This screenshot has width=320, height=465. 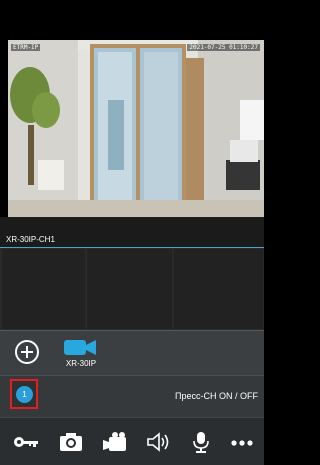 What do you see at coordinates (80, 347) in the screenshot?
I see `video-camera-icon` at bounding box center [80, 347].